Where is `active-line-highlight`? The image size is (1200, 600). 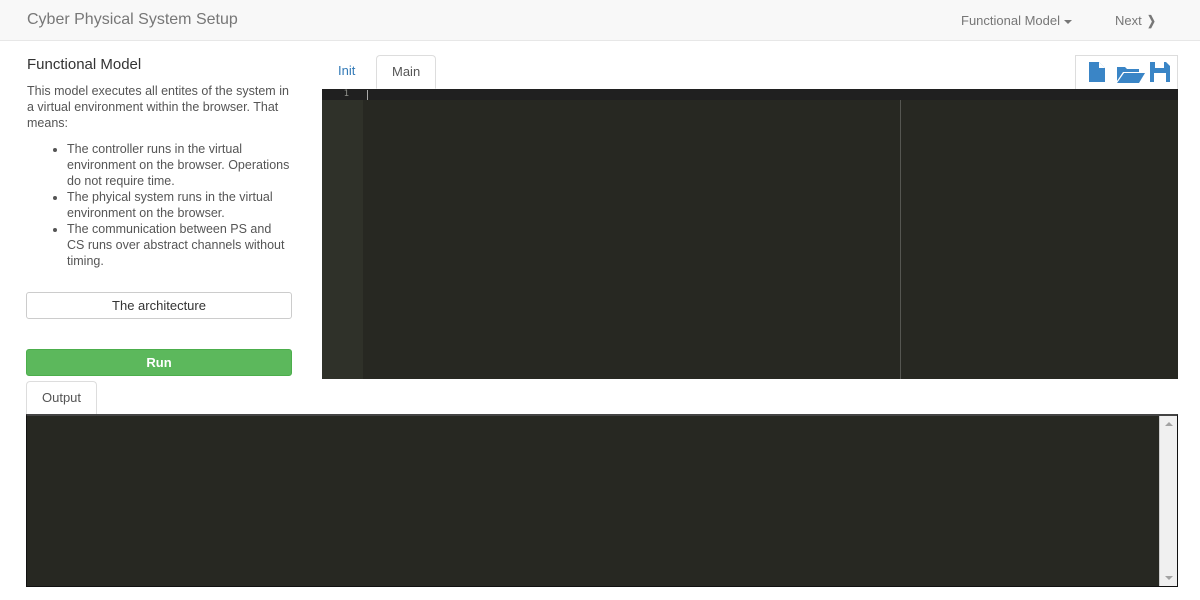 active-line-highlight is located at coordinates (750, 94).